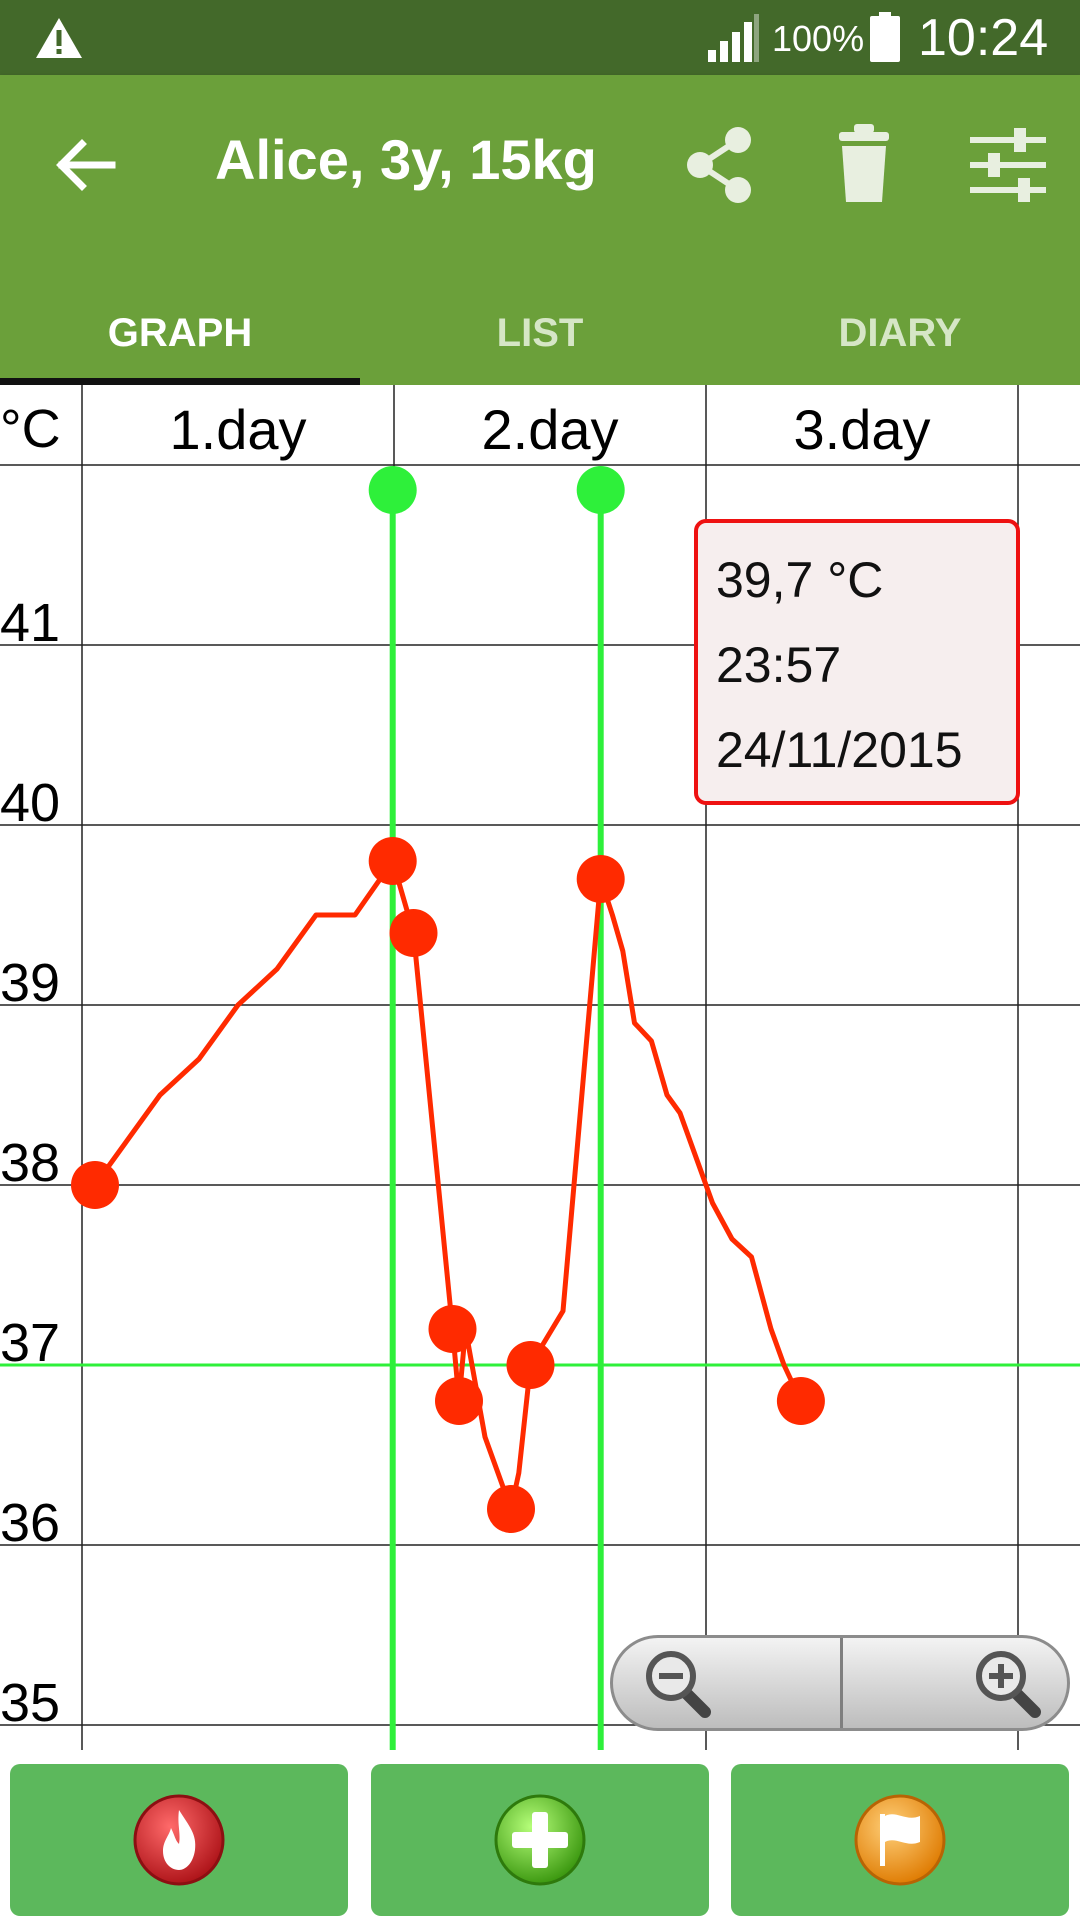 The image size is (1080, 1920). What do you see at coordinates (85, 165) in the screenshot?
I see `arrow-left-icon` at bounding box center [85, 165].